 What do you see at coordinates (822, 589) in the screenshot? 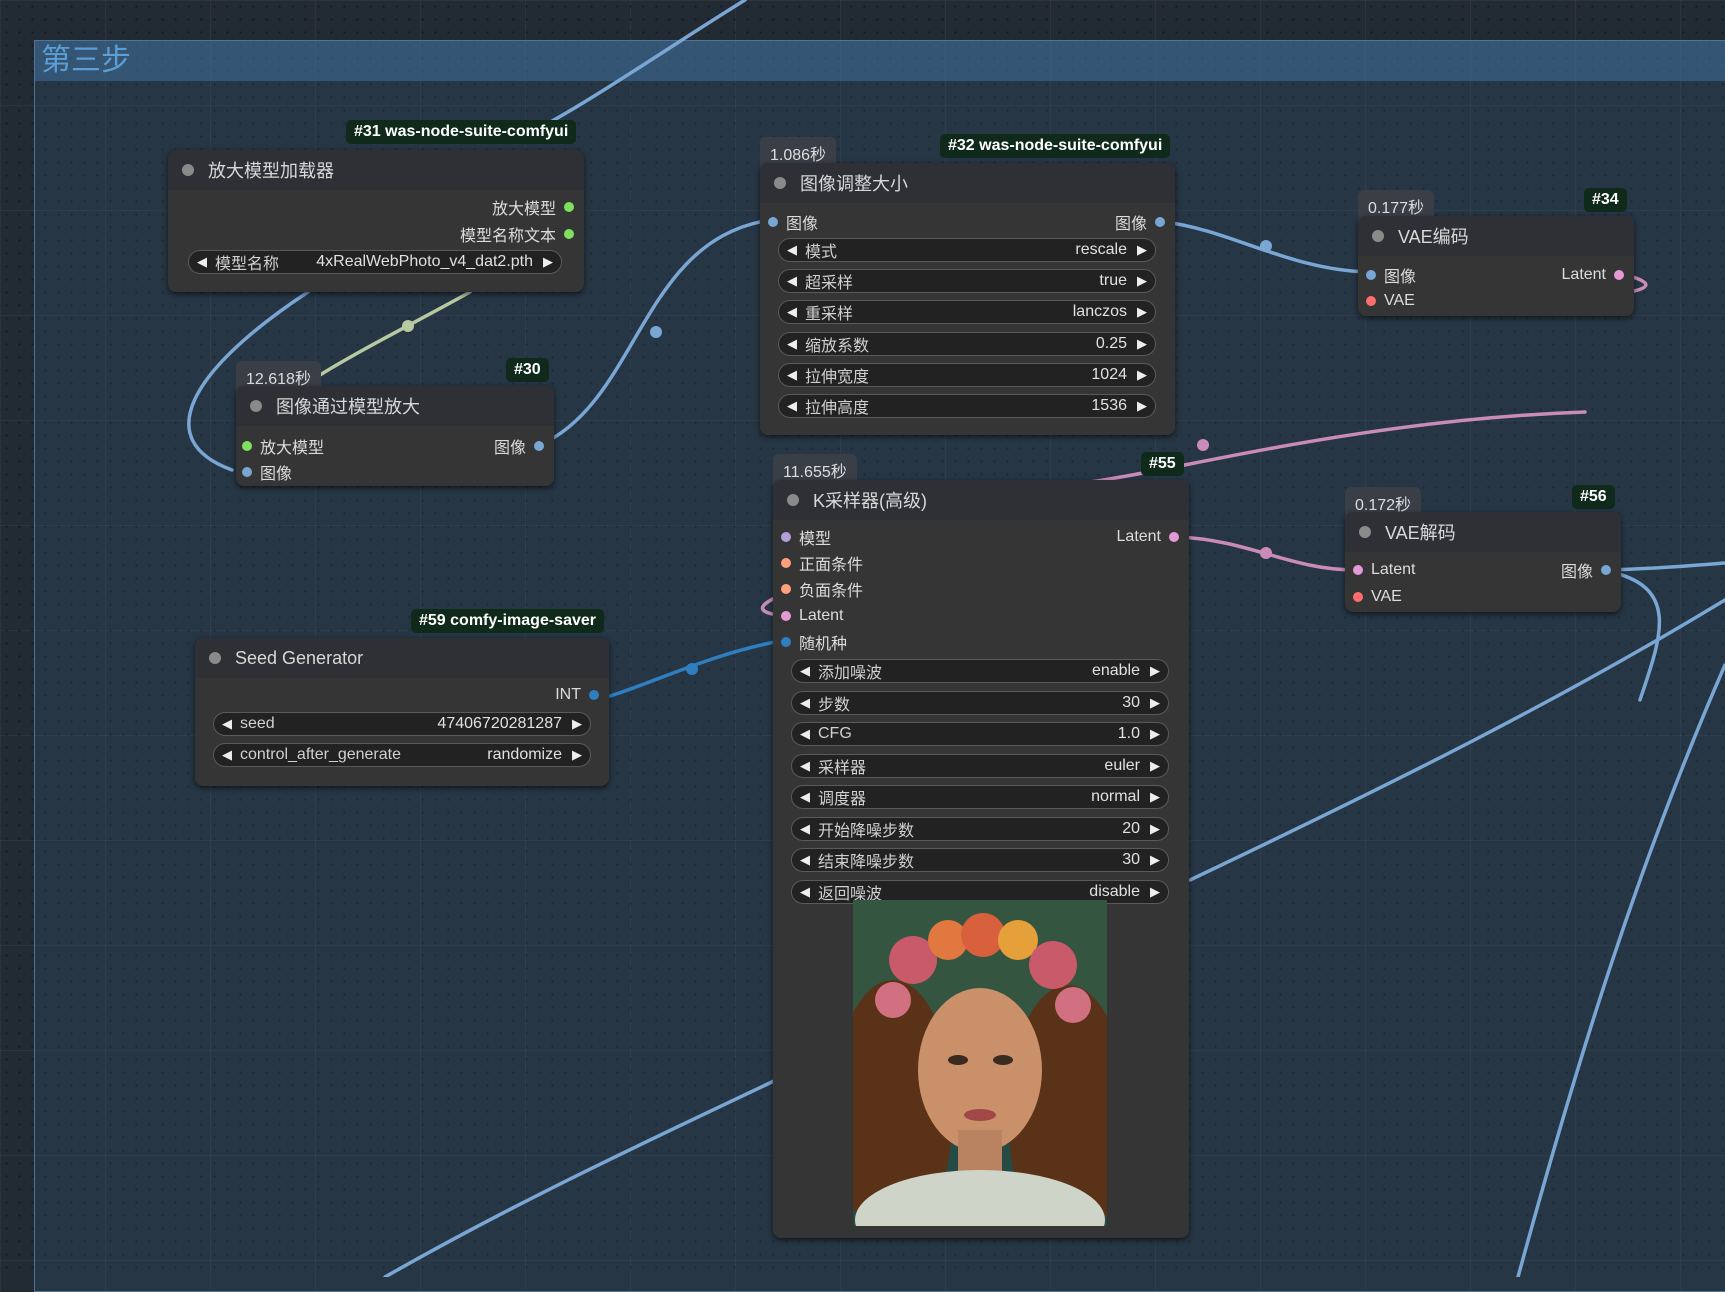
I see `input-slot-negative: 负面条件` at bounding box center [822, 589].